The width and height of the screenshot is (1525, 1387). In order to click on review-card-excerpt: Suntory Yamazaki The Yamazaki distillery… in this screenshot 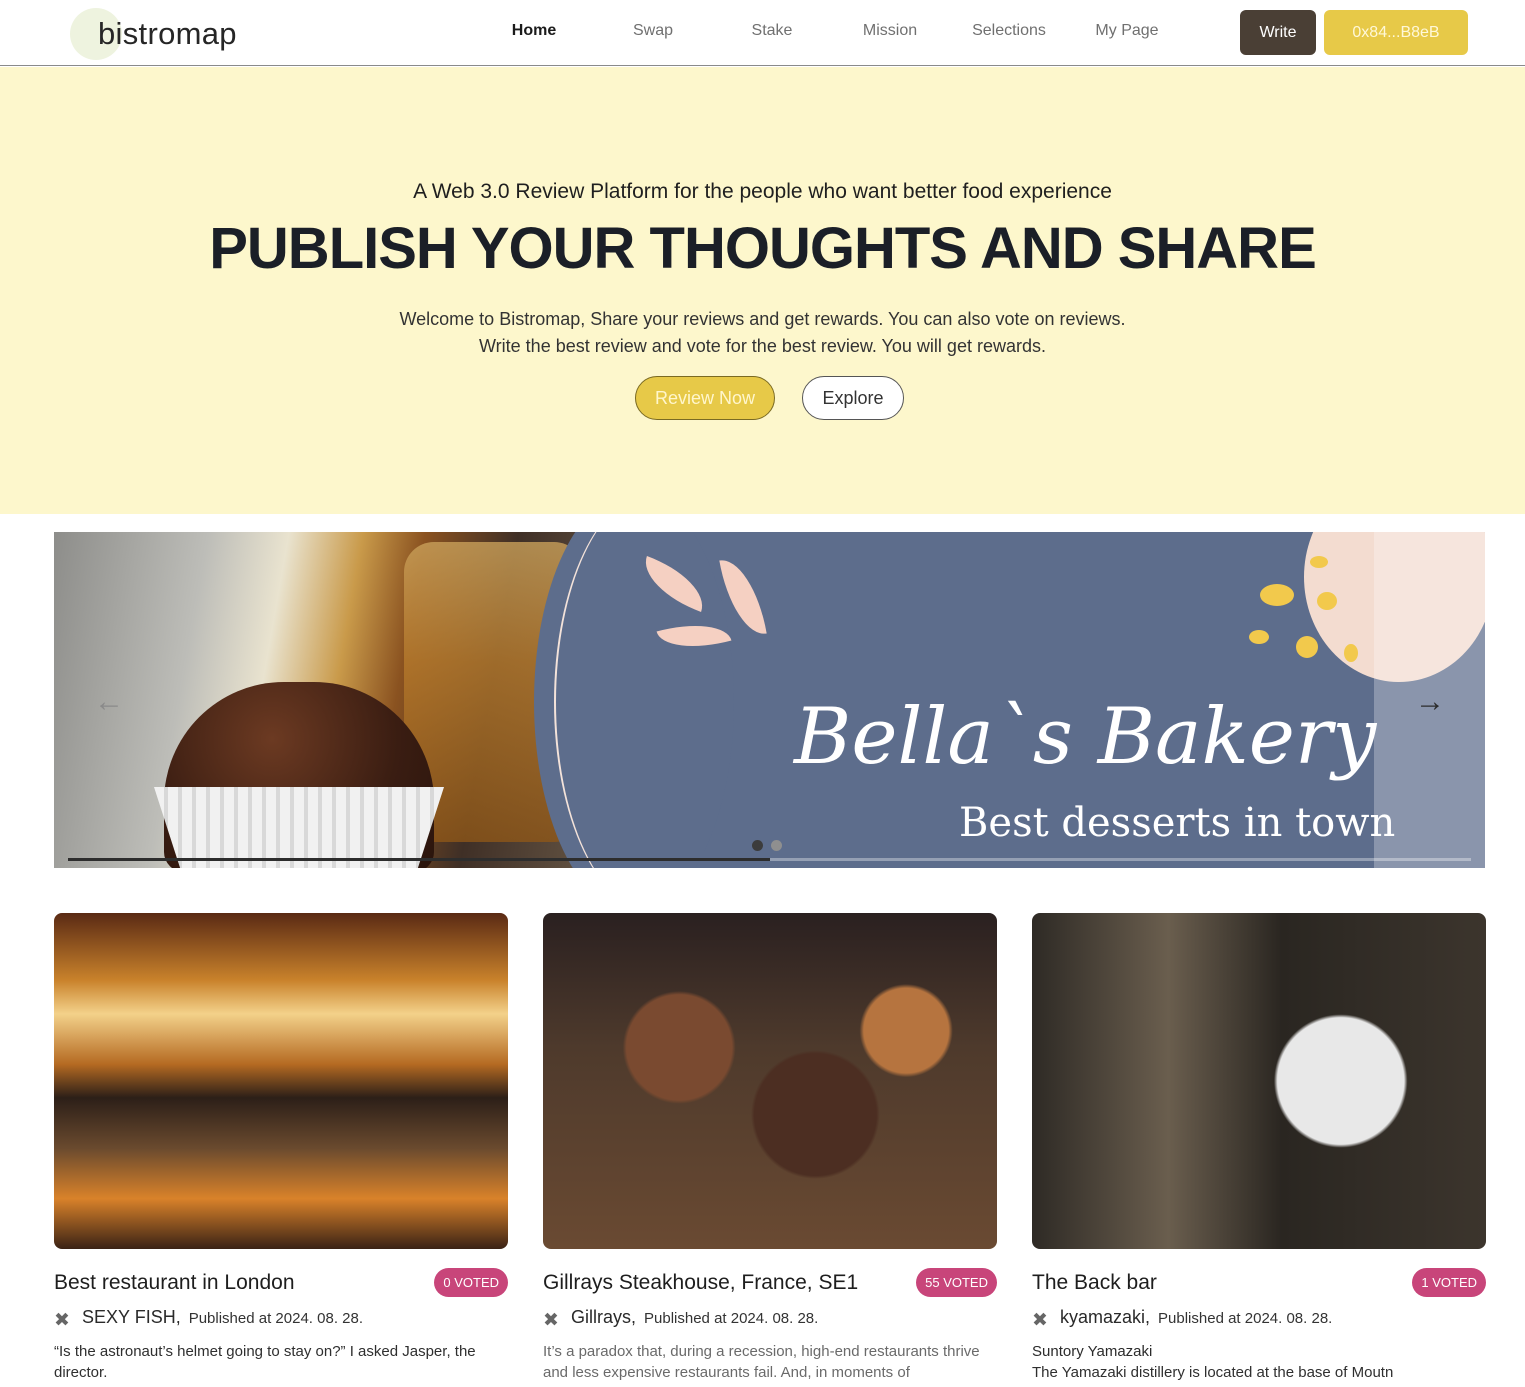, I will do `click(1259, 1362)`.